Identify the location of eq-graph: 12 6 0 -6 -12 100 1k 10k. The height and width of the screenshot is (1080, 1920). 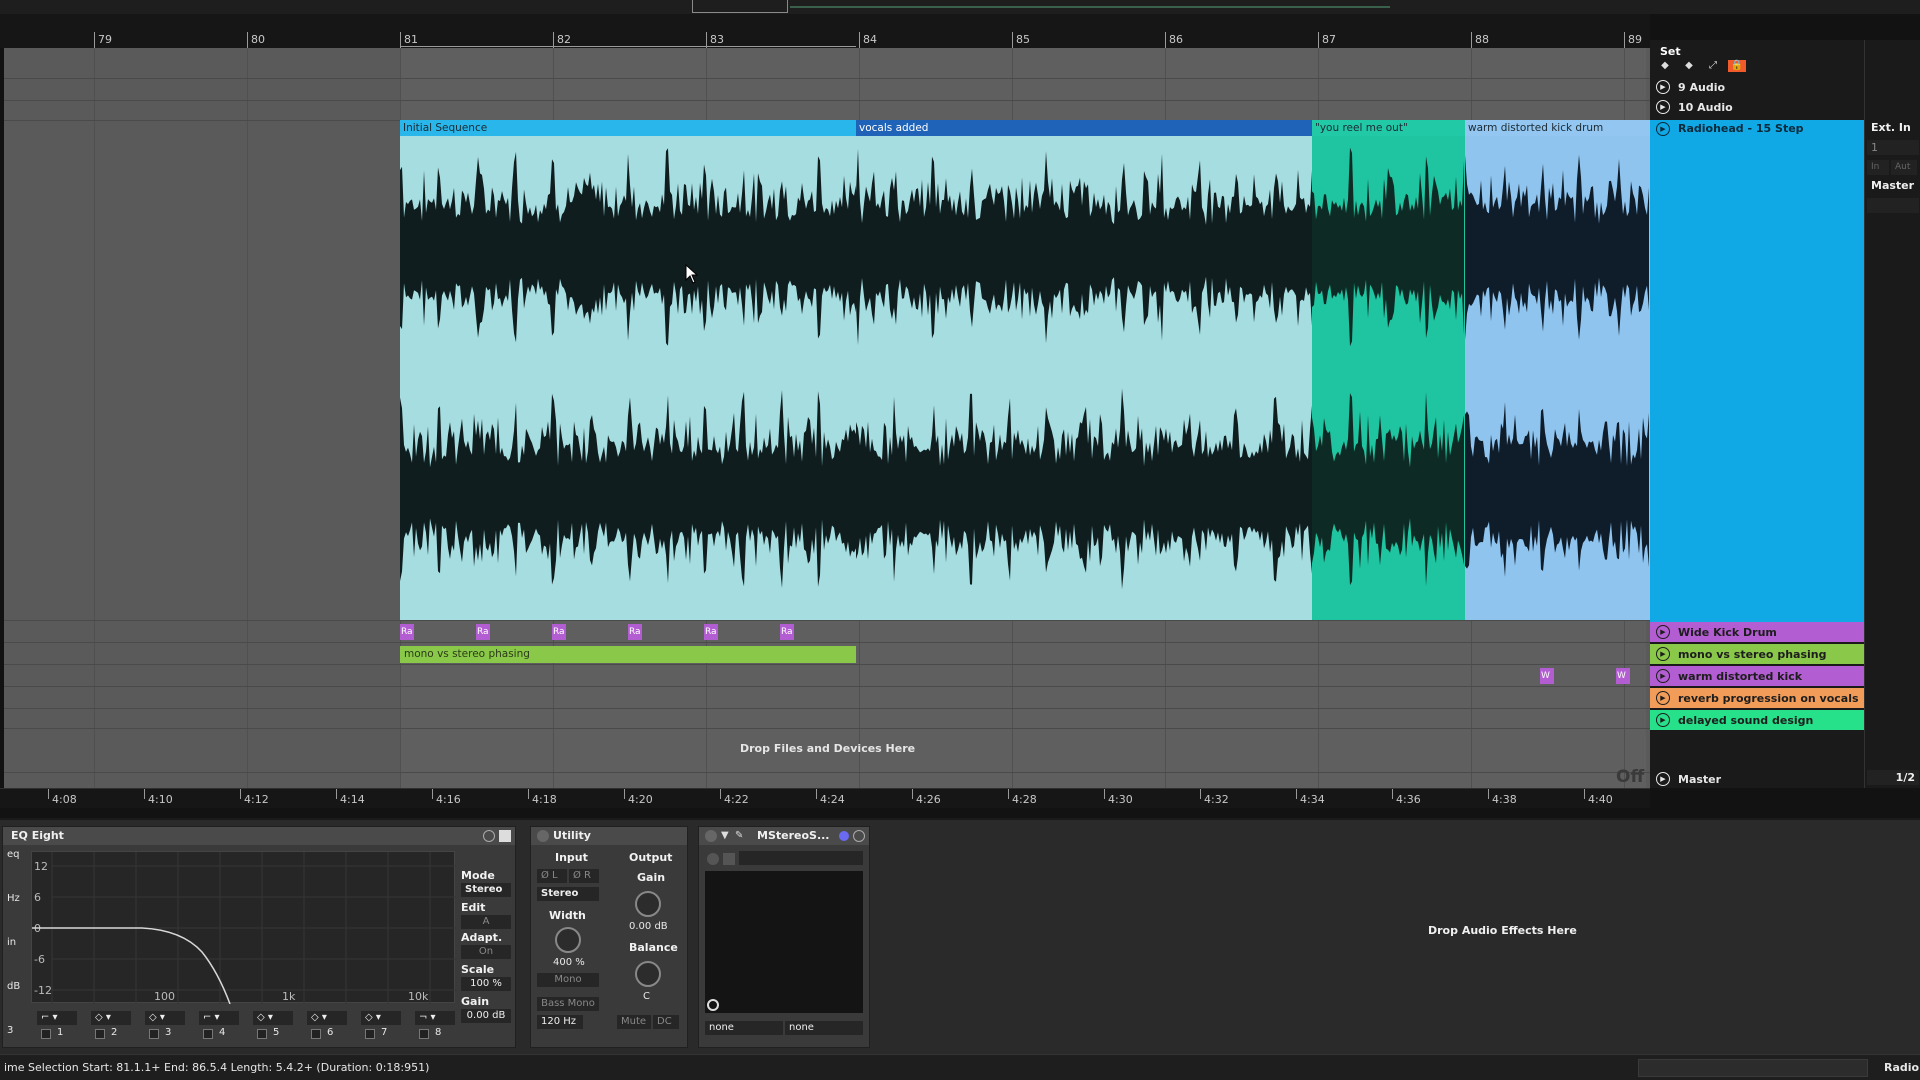
(243, 928).